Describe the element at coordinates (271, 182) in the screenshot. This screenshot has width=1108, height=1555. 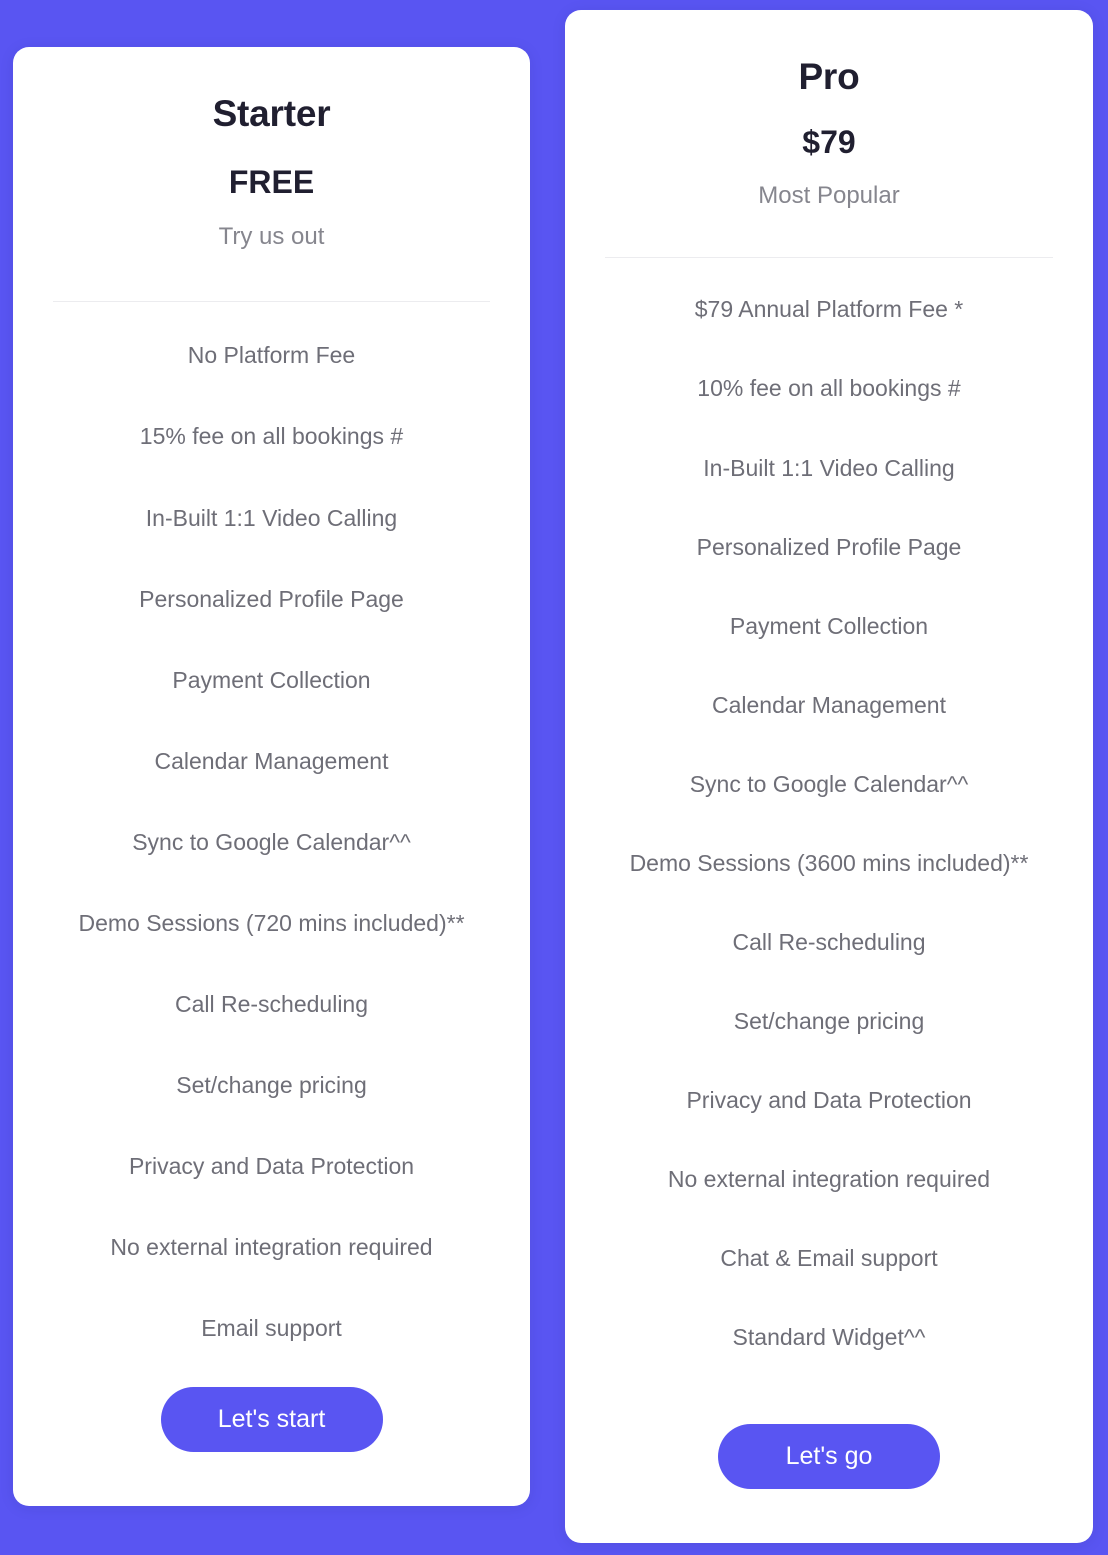
I see `plan-price-starter: FREE` at that location.